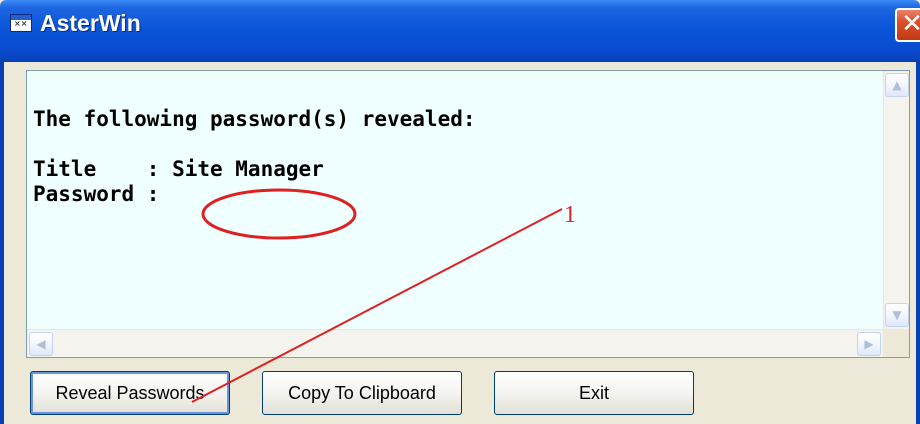  I want to click on output-line-blank, so click(458, 144).